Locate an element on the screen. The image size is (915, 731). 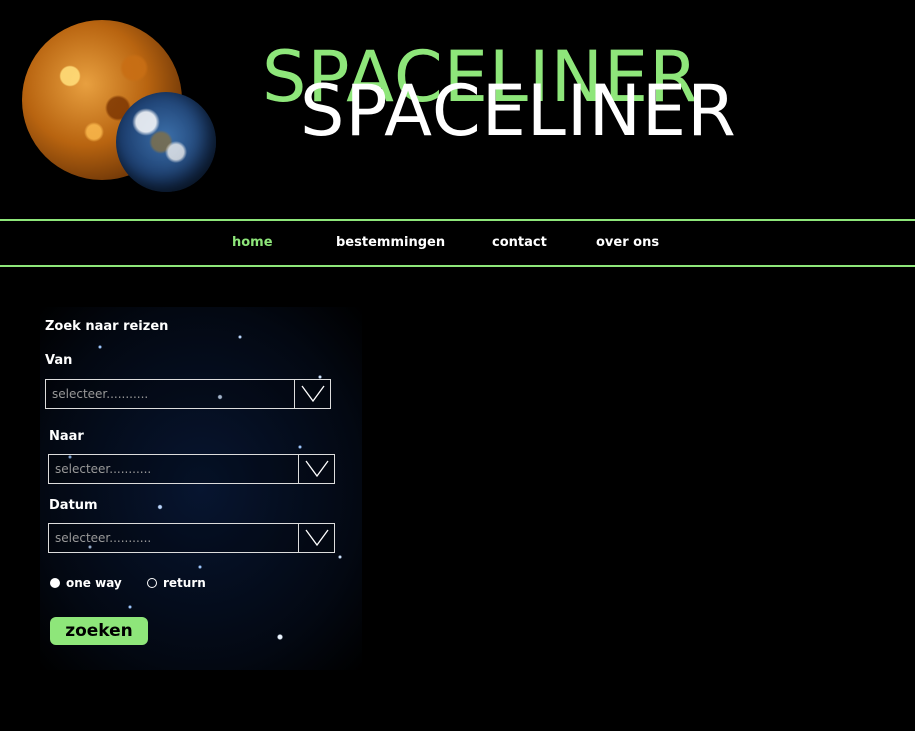
radio-return: return is located at coordinates (176, 583).